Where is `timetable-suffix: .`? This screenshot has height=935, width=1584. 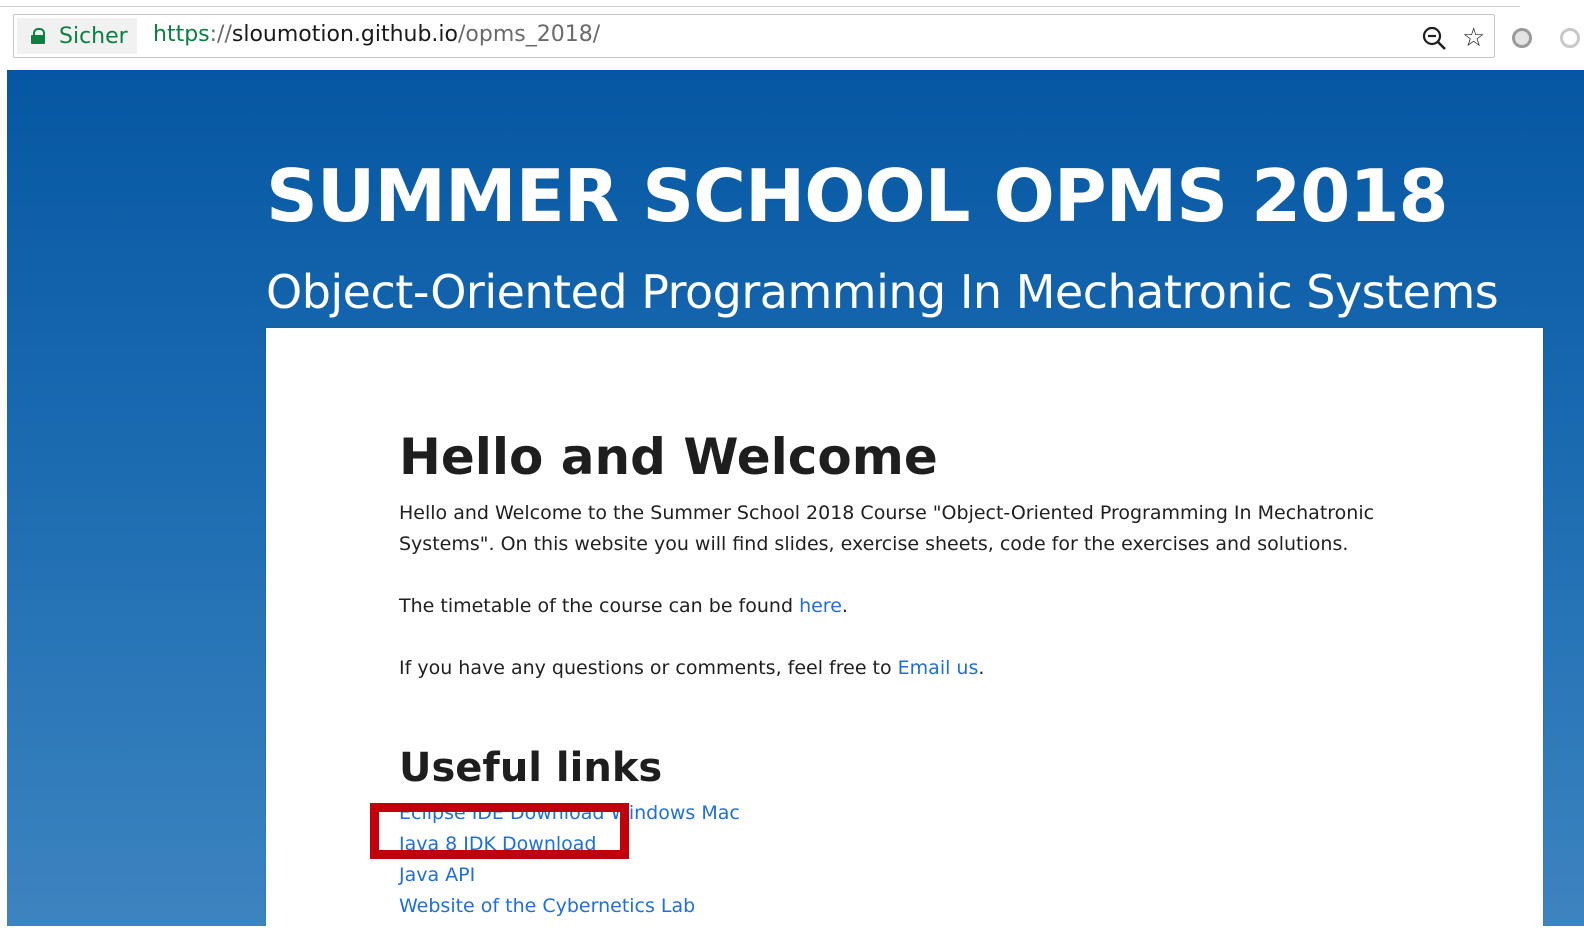
timetable-suffix: . is located at coordinates (844, 606).